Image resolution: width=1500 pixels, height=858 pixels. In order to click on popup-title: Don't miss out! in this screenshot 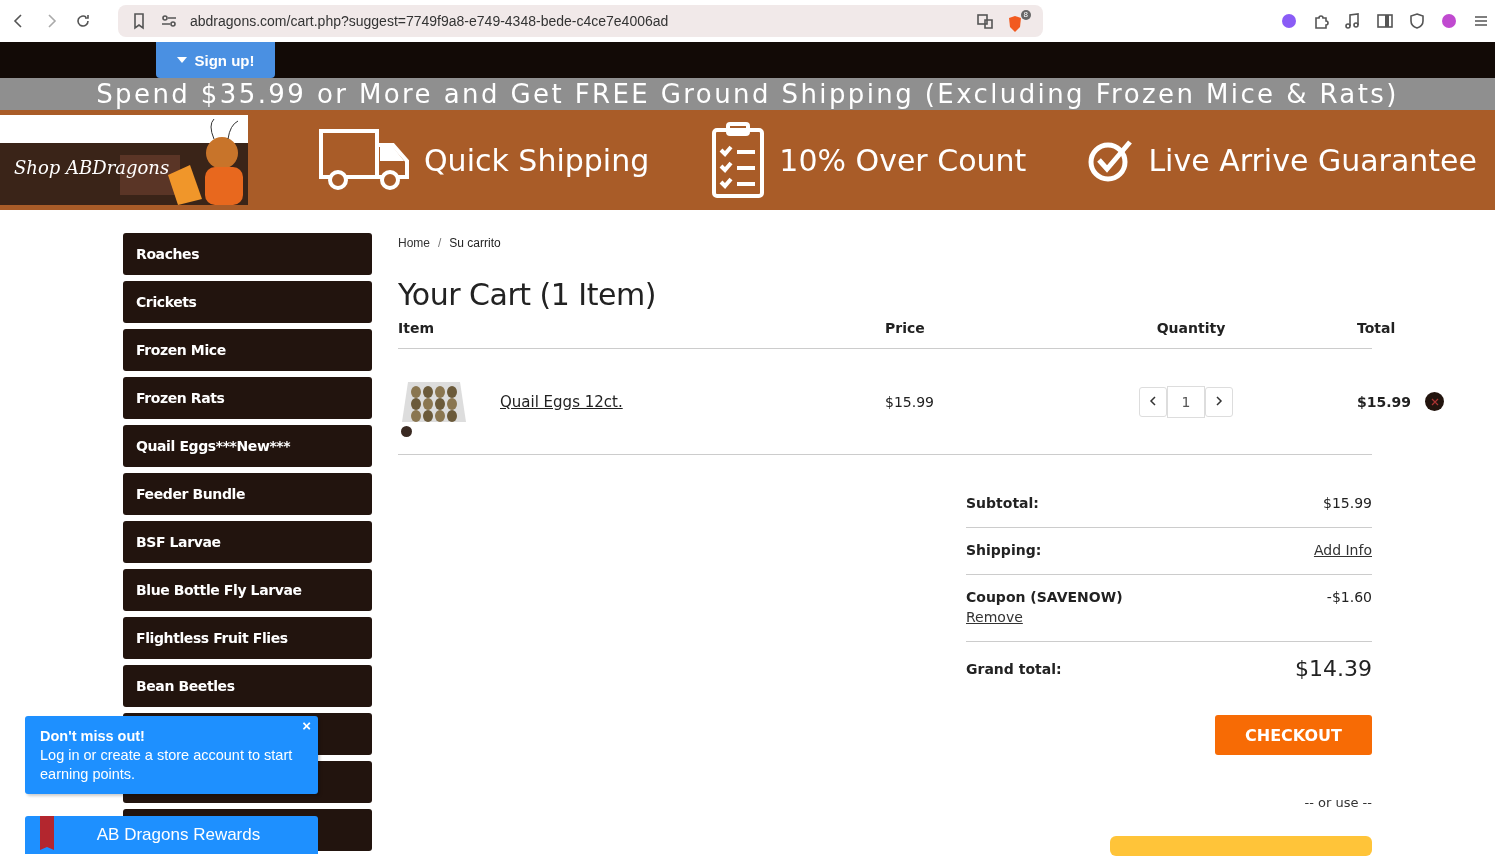, I will do `click(93, 736)`.